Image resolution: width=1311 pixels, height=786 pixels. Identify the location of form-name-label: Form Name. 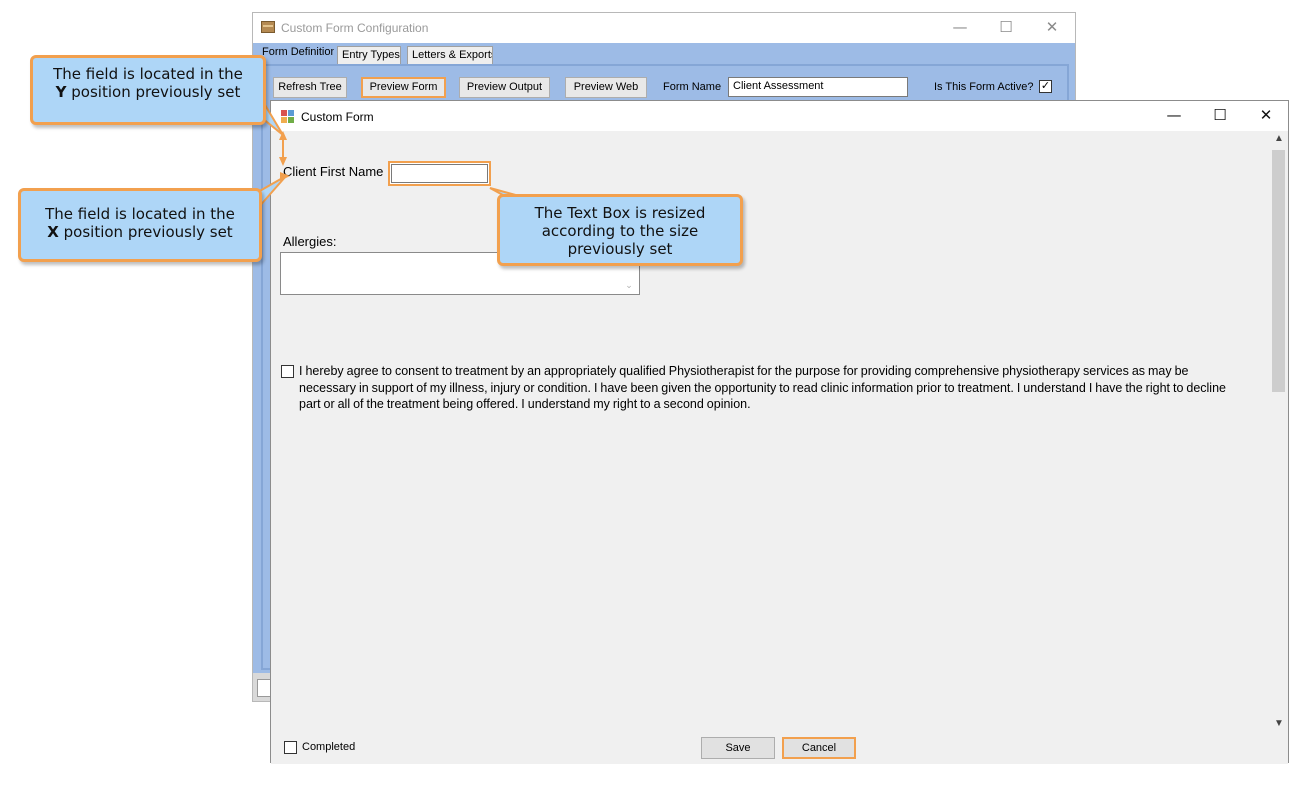
(692, 87).